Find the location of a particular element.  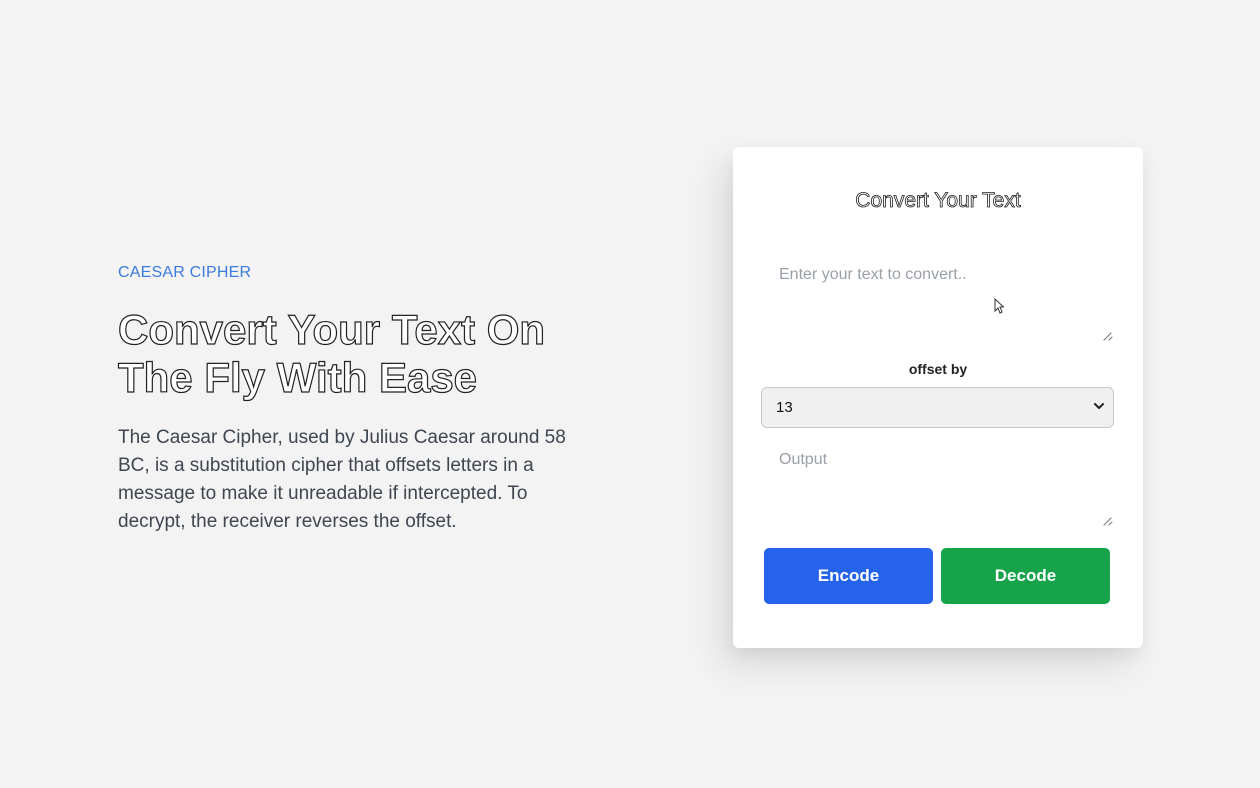

eyebrow-label: CAESAR CIPHER is located at coordinates (185, 272).